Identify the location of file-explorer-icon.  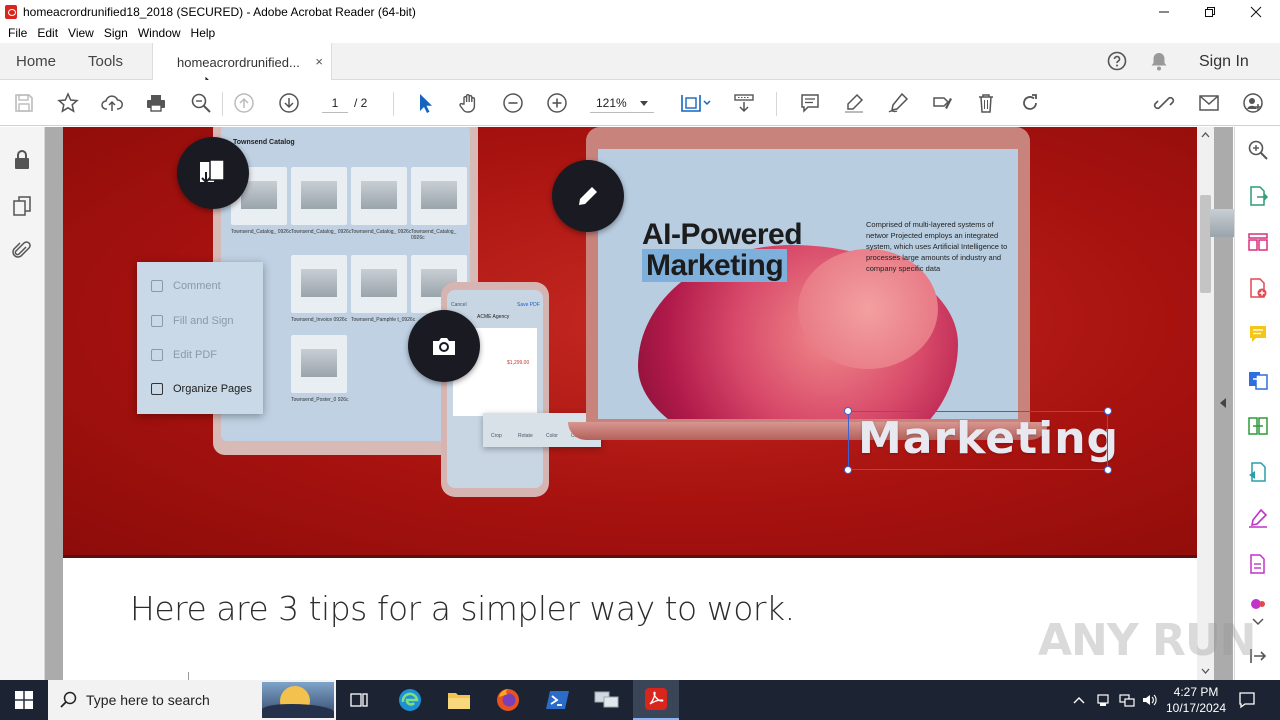
(459, 700).